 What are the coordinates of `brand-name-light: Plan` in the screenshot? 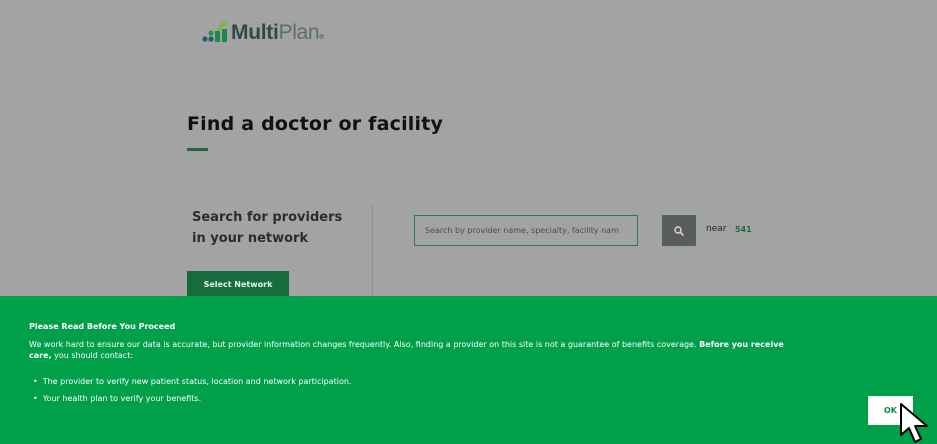 It's located at (299, 32).